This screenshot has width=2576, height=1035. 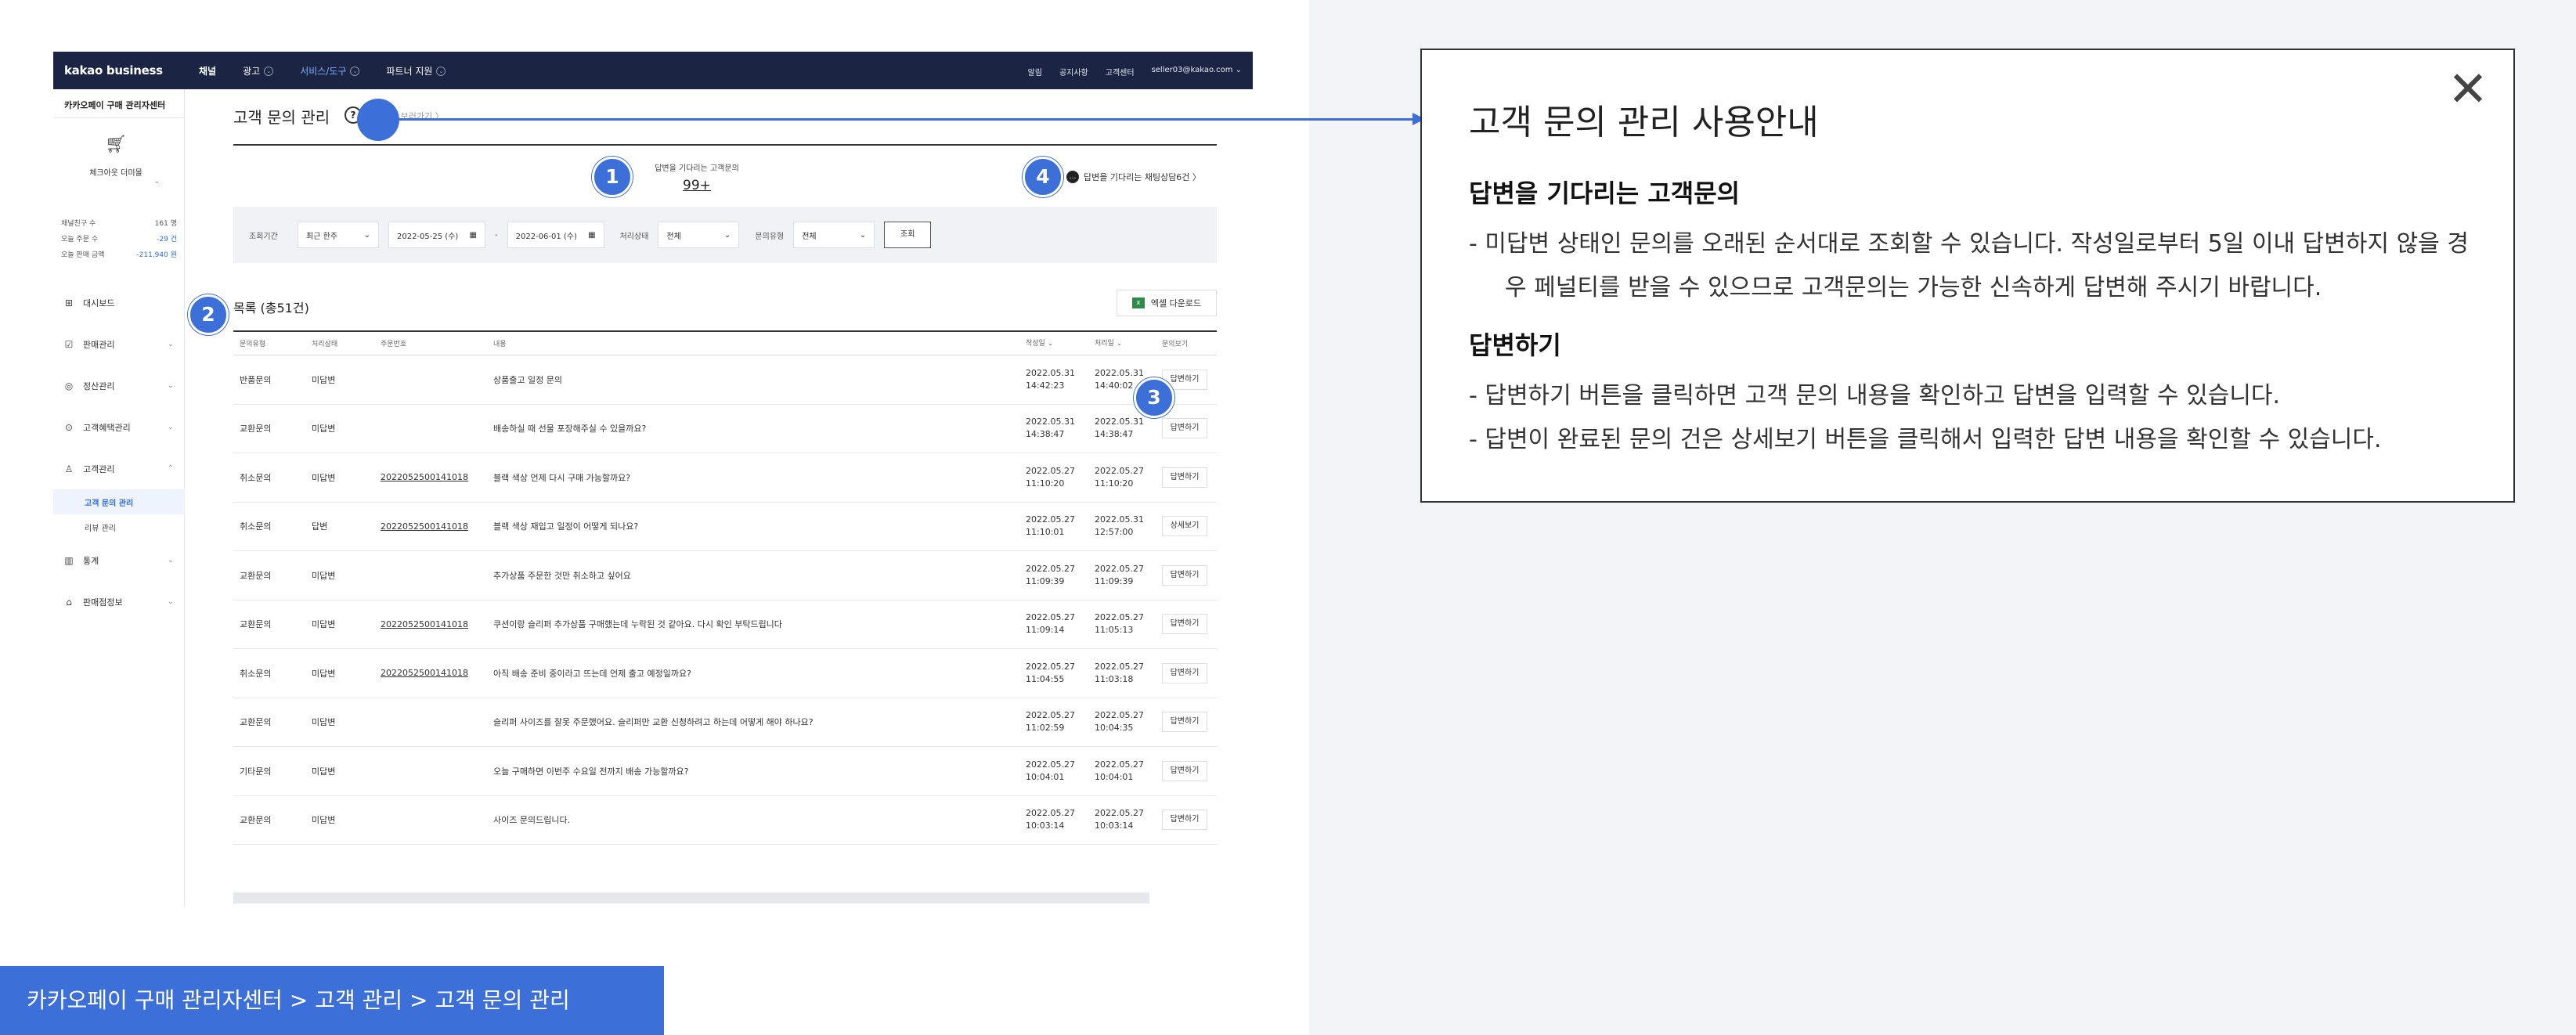 I want to click on cell-content: 블랙 색상 재입고 일정이 어떻게 되나요?, so click(x=566, y=526).